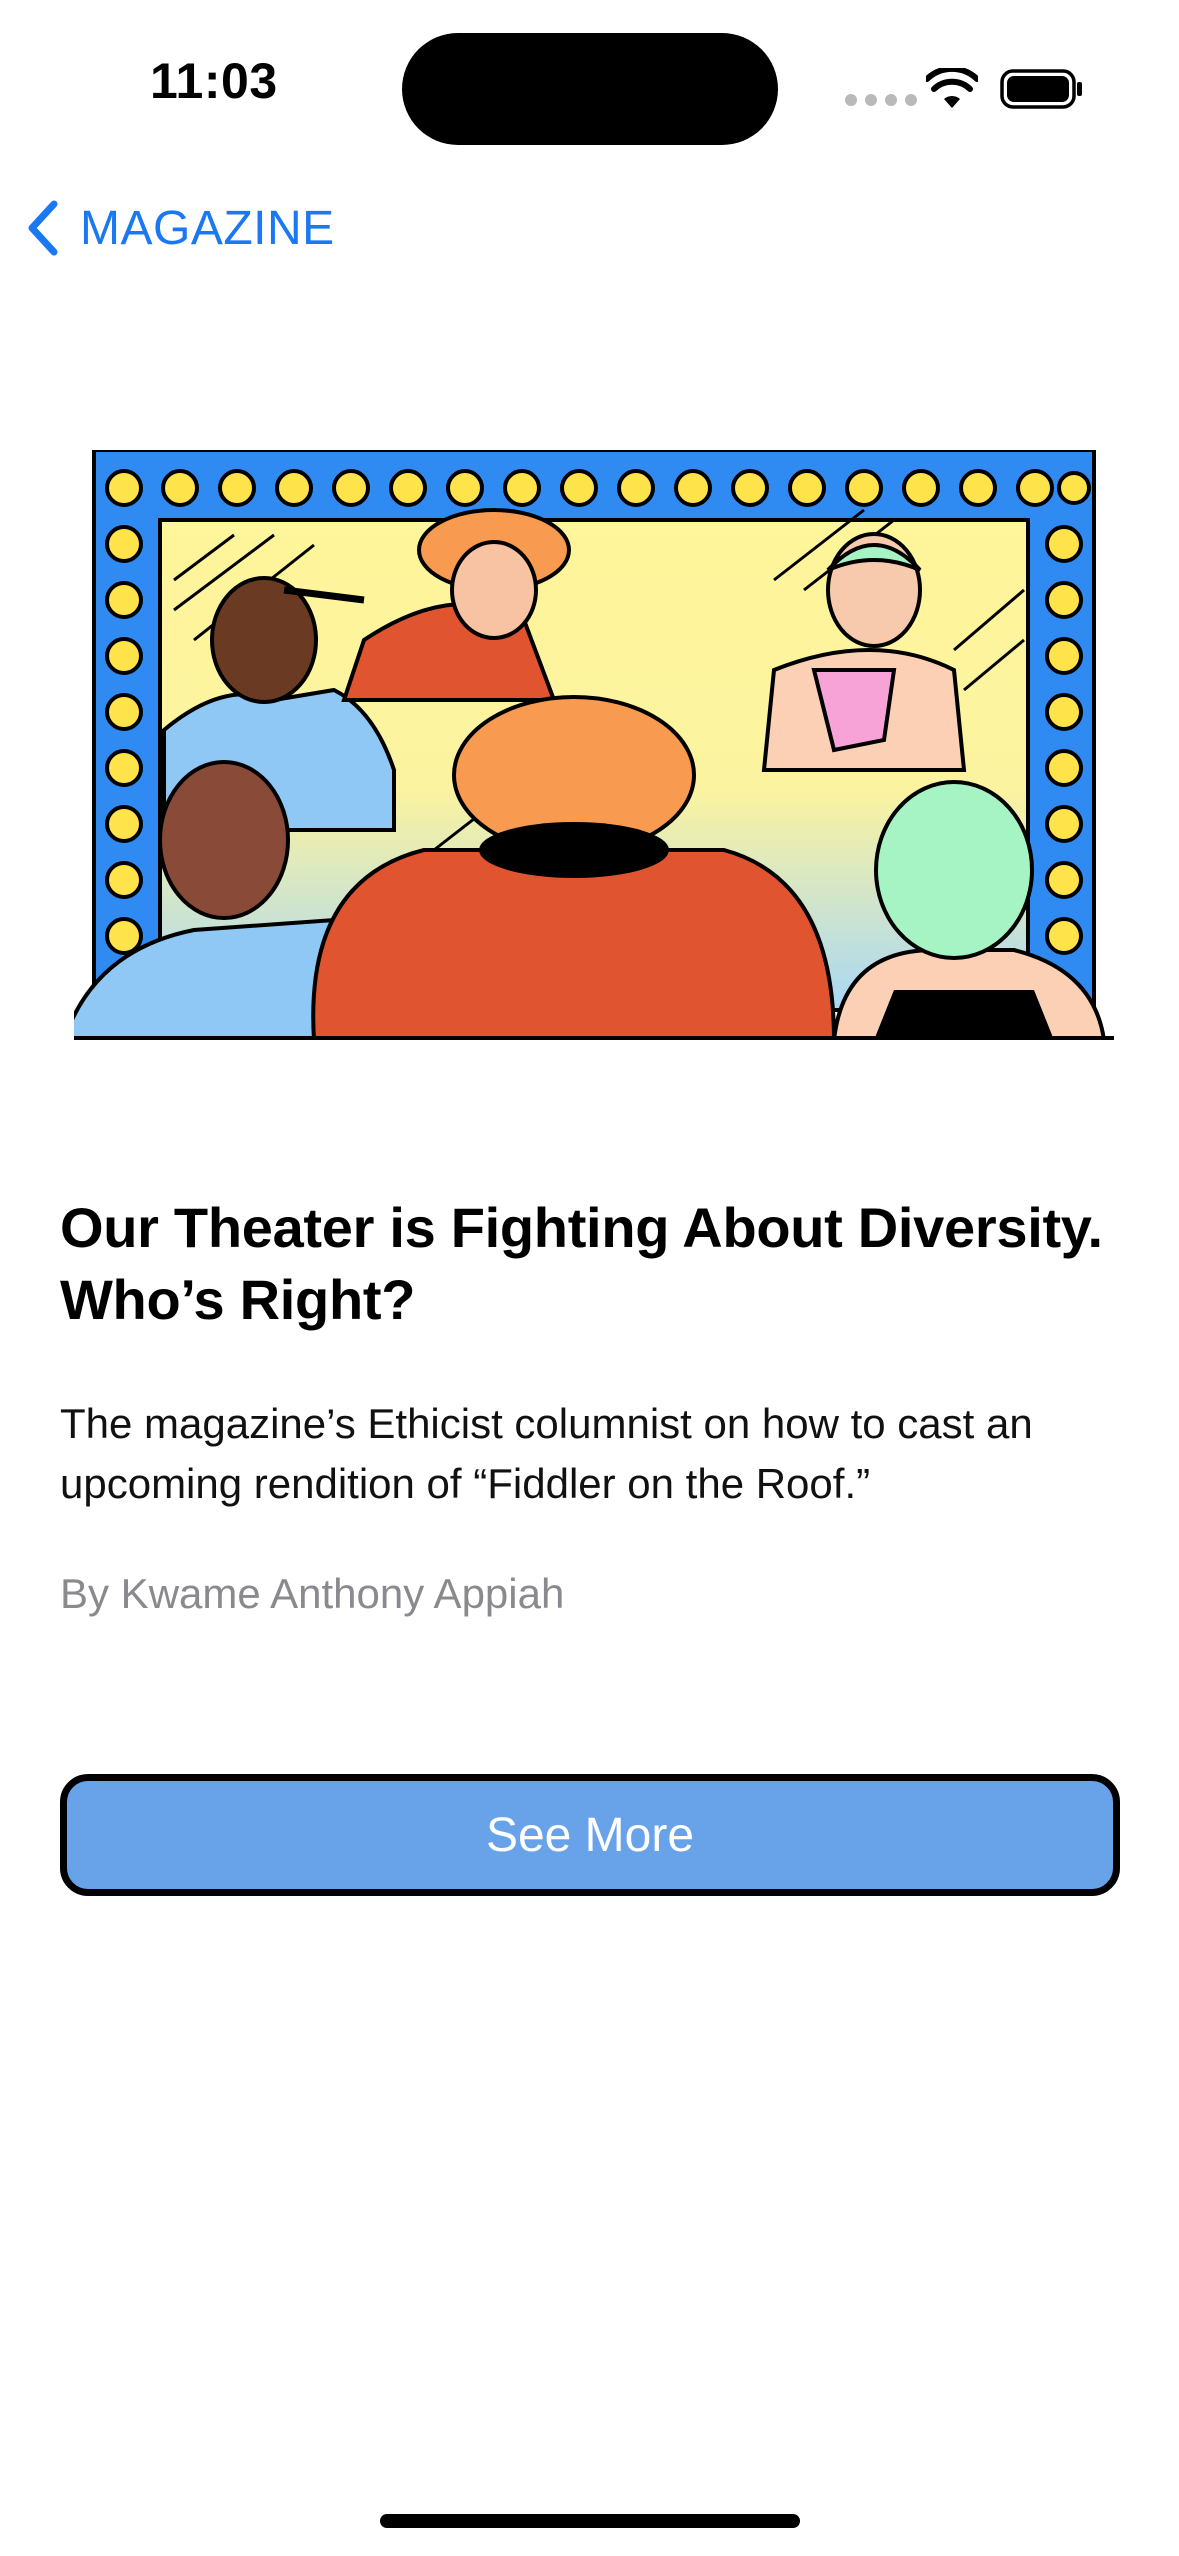  Describe the element at coordinates (43, 228) in the screenshot. I see `chevron-left-icon` at that location.